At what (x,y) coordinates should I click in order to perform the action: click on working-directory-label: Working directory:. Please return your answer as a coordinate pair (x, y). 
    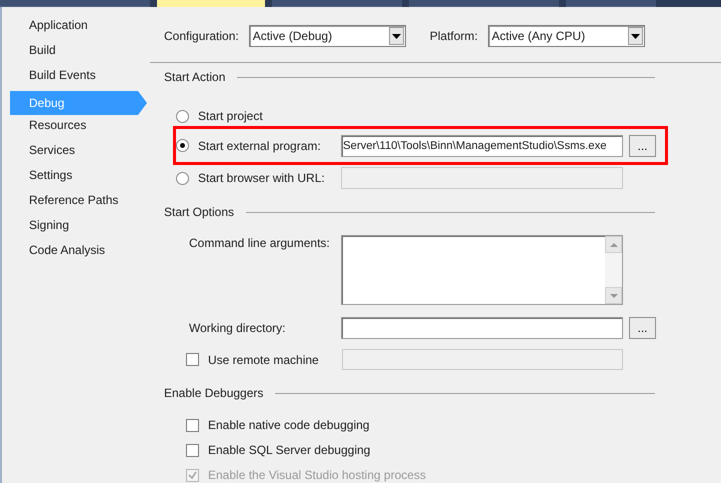
    Looking at the image, I should click on (237, 328).